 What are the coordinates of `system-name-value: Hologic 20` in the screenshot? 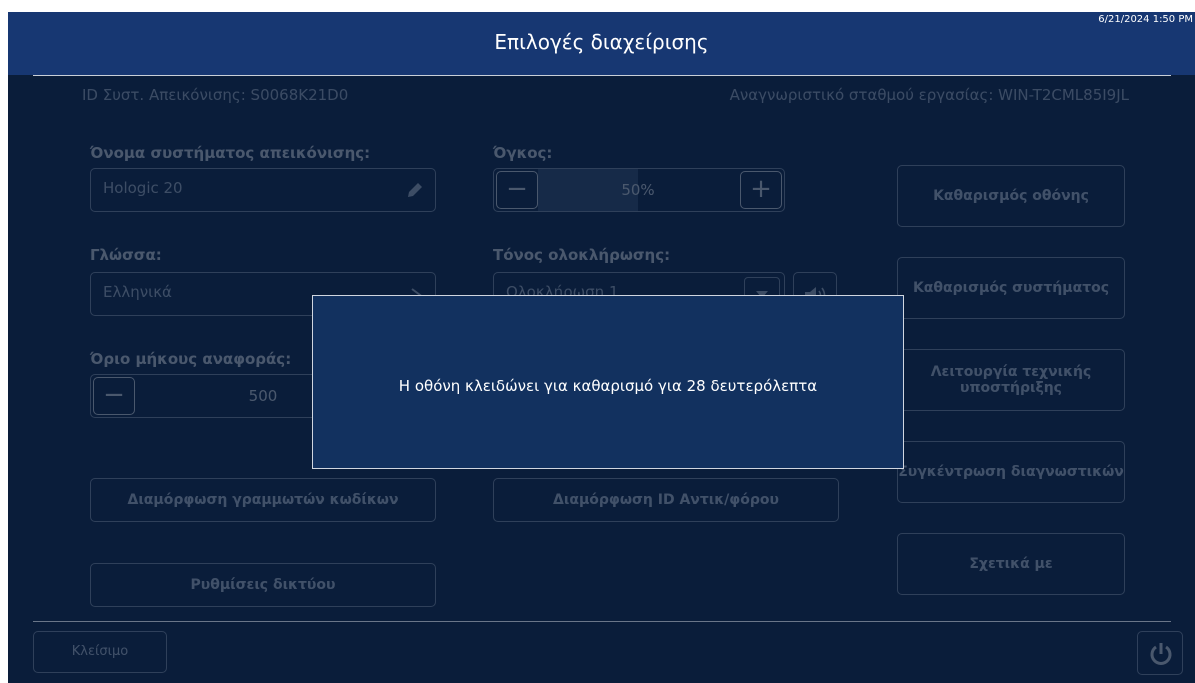 It's located at (143, 188).